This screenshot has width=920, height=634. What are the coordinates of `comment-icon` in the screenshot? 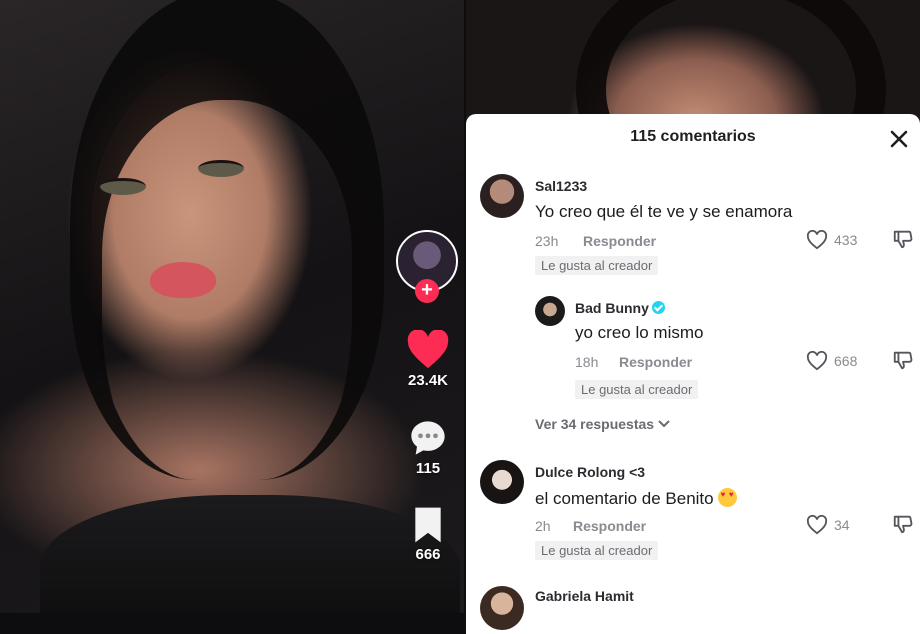 It's located at (426, 438).